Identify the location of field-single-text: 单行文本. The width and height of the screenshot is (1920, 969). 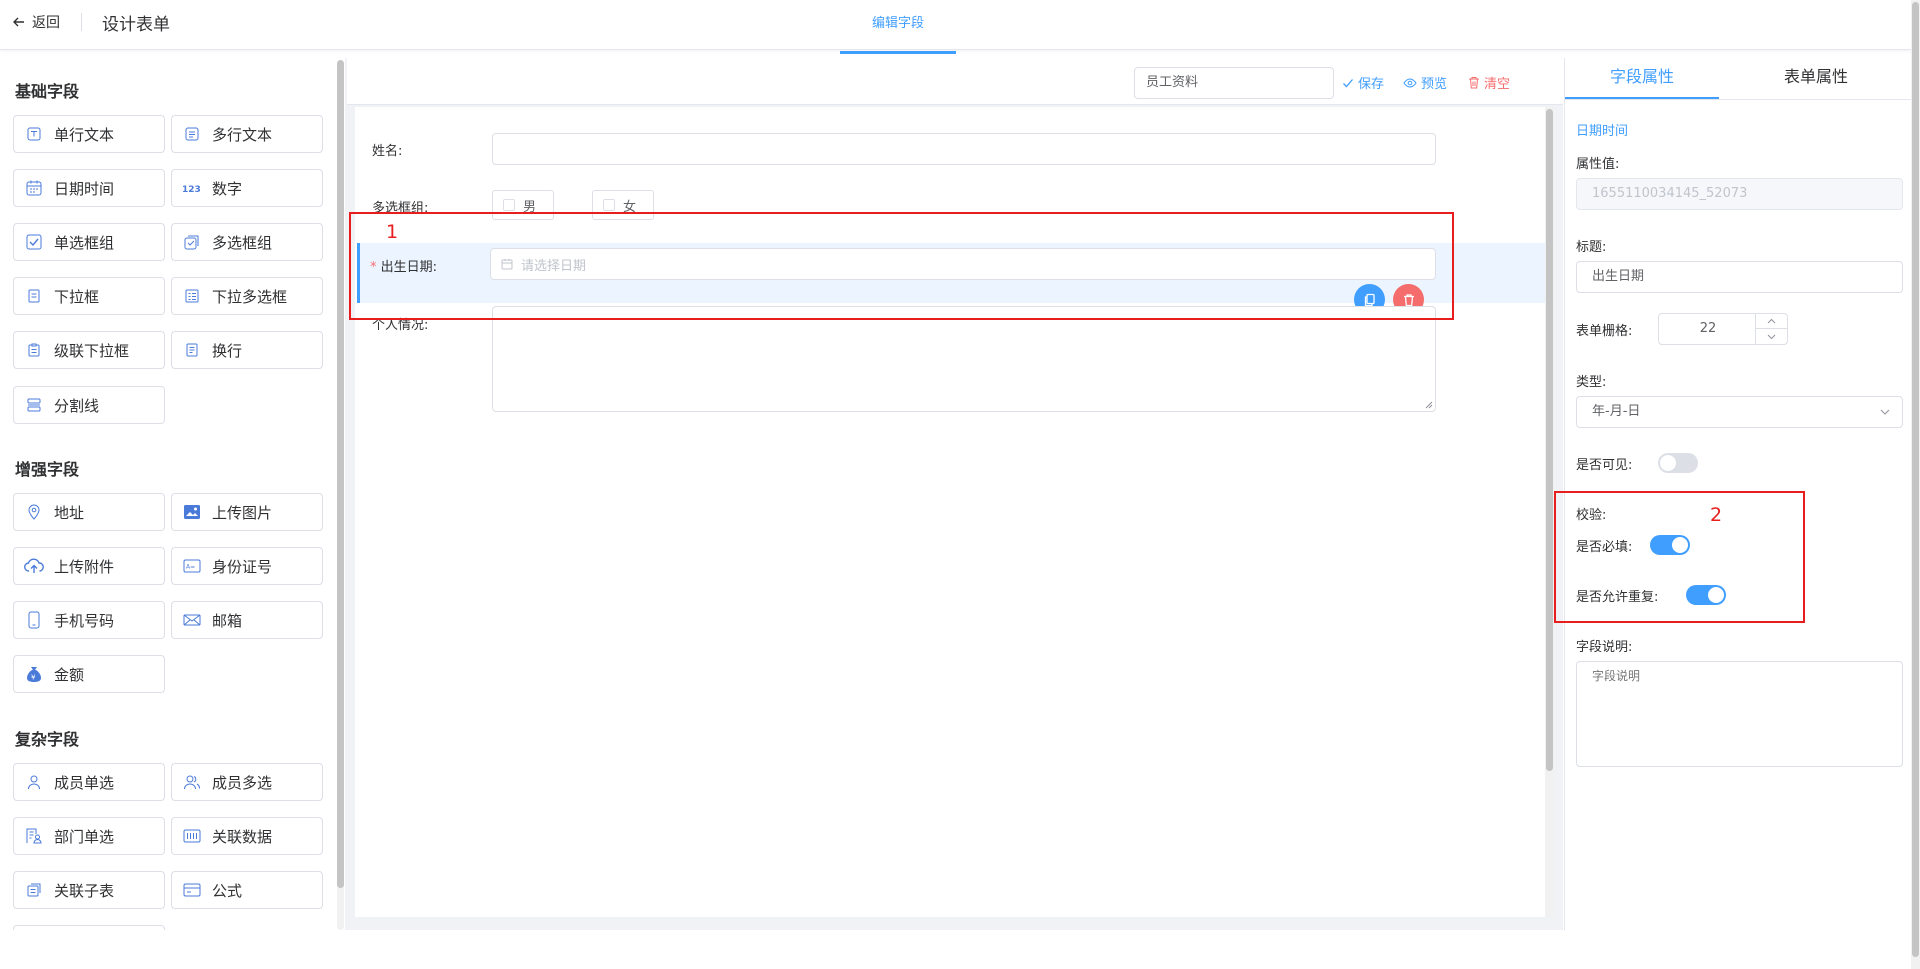
(89, 134).